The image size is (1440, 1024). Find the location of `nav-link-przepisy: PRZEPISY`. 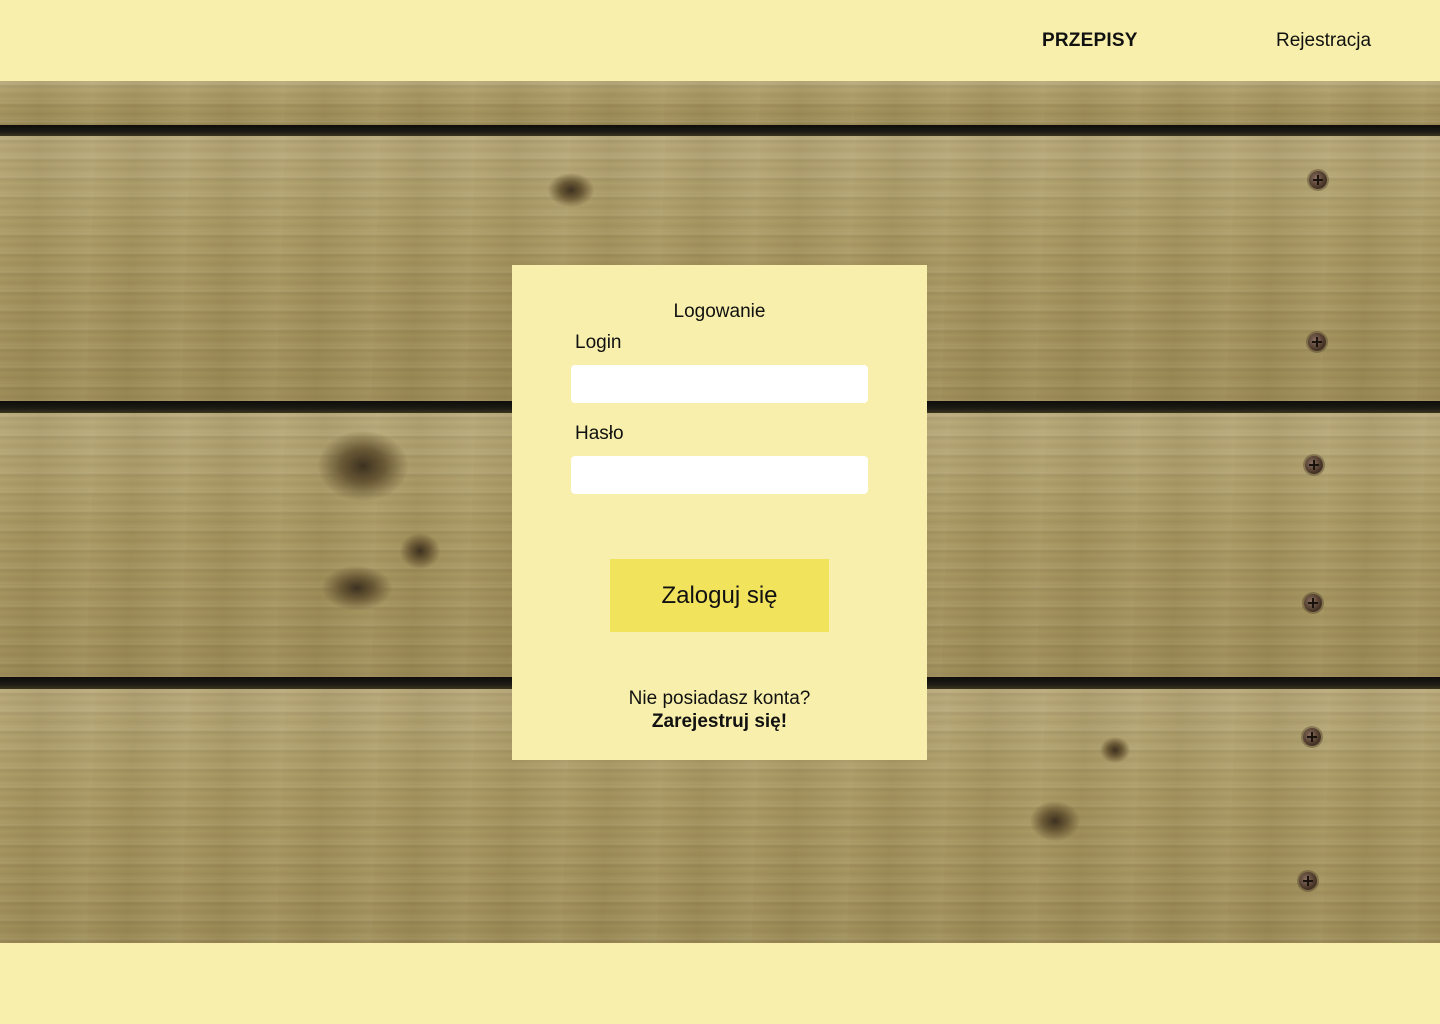

nav-link-przepisy: PRZEPISY is located at coordinates (1090, 41).